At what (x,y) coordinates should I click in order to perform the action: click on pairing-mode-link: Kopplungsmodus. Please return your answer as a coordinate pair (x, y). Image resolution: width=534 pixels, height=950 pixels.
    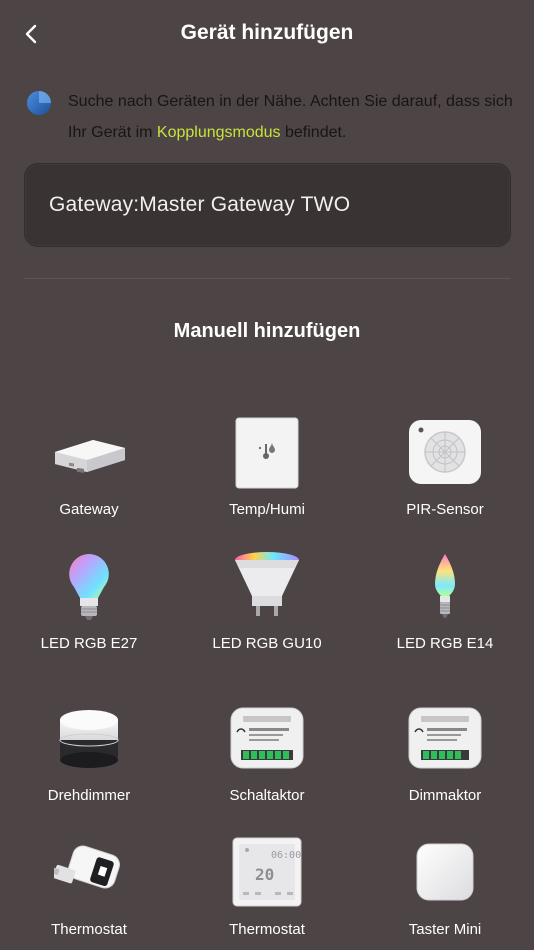
    Looking at the image, I should click on (219, 132).